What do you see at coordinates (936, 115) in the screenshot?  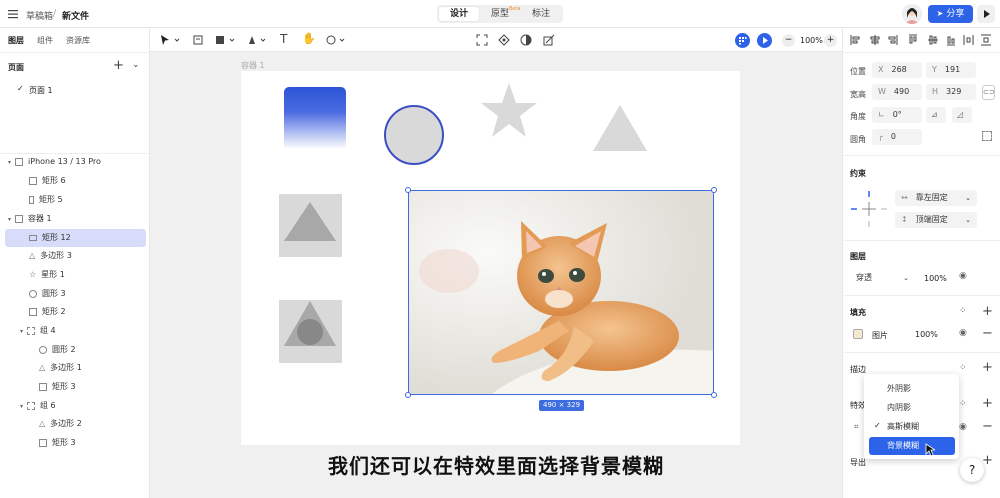 I see `flip-h-button: ⊿` at bounding box center [936, 115].